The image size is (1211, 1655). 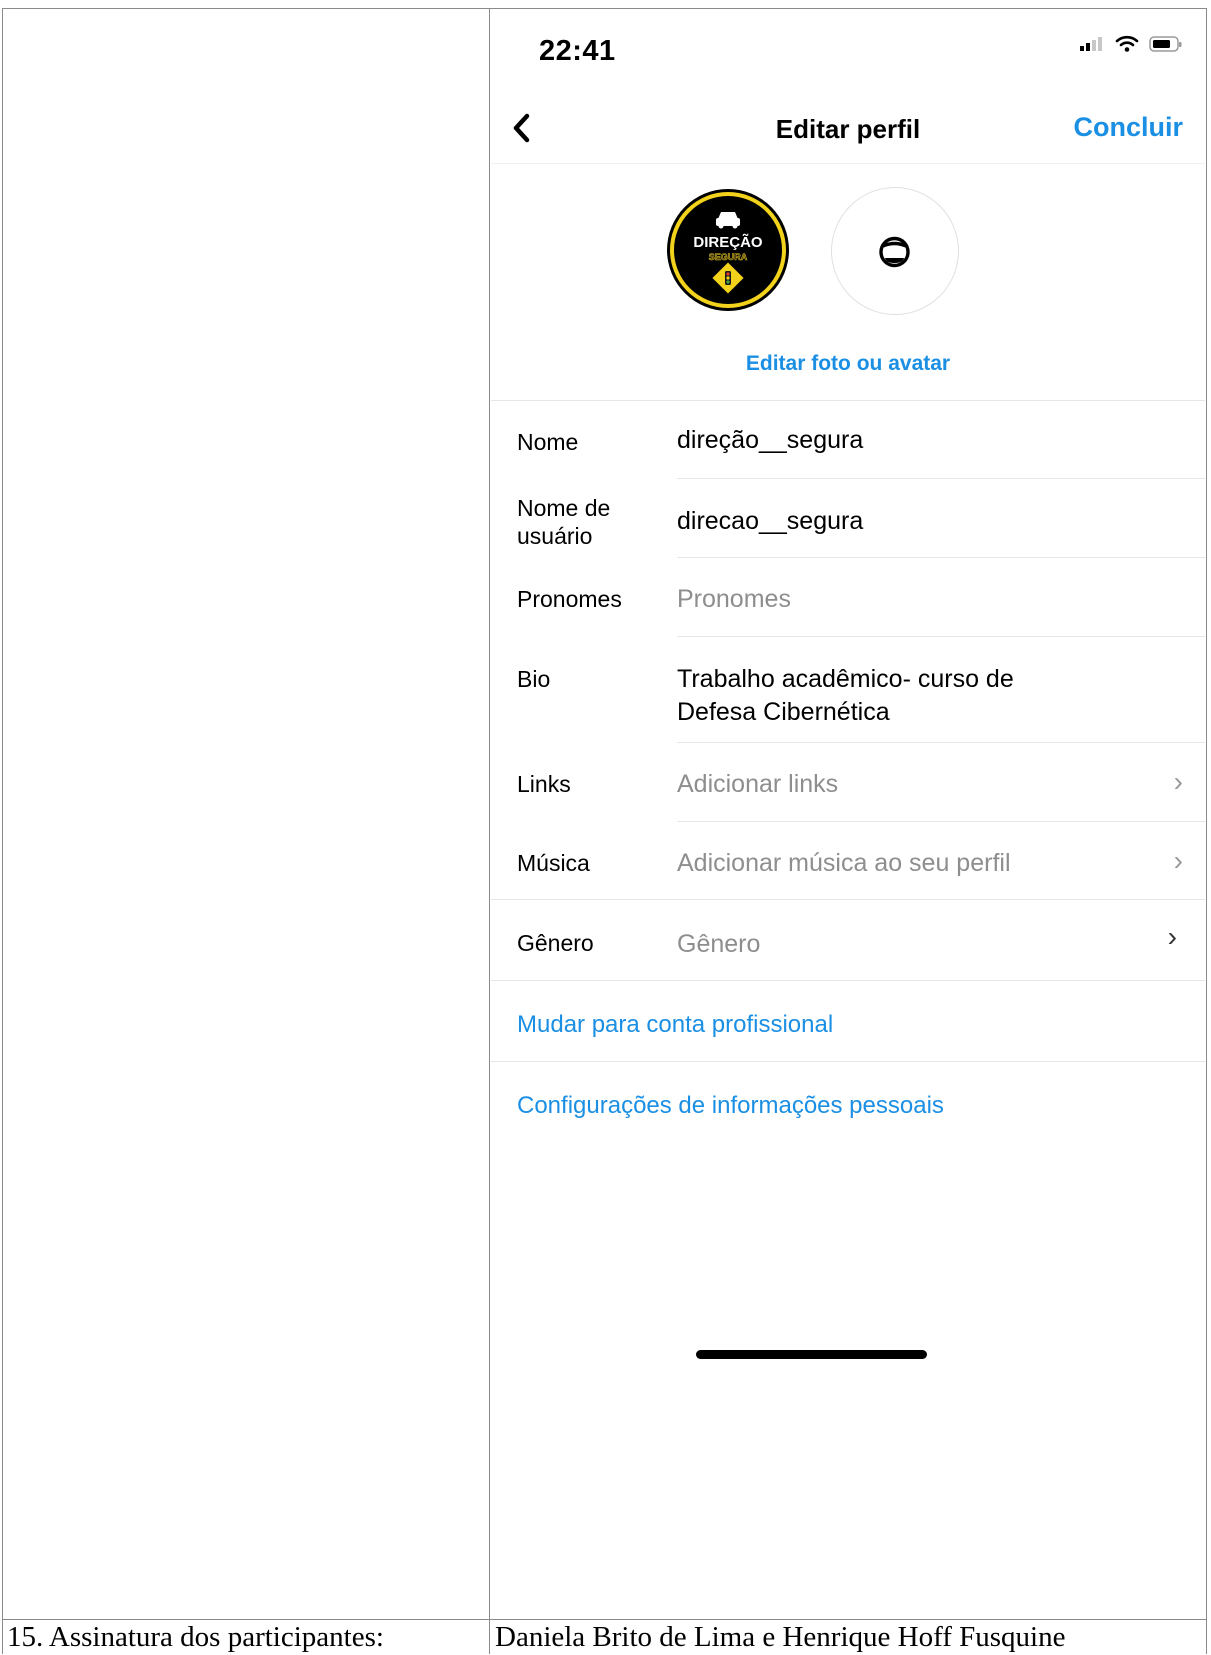 What do you see at coordinates (1091, 44) in the screenshot?
I see `cellular-signal-icon` at bounding box center [1091, 44].